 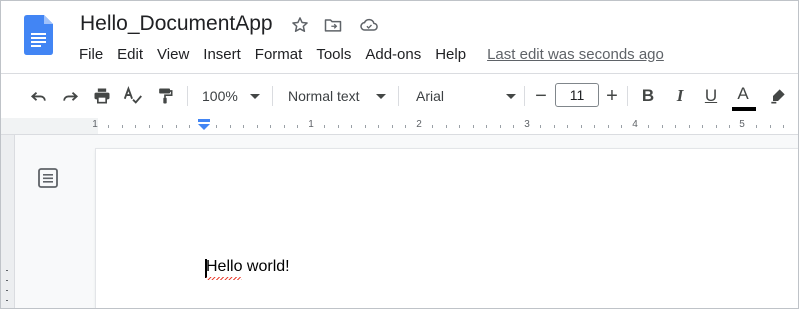 What do you see at coordinates (311, 124) in the screenshot?
I see `ruler-label: 1` at bounding box center [311, 124].